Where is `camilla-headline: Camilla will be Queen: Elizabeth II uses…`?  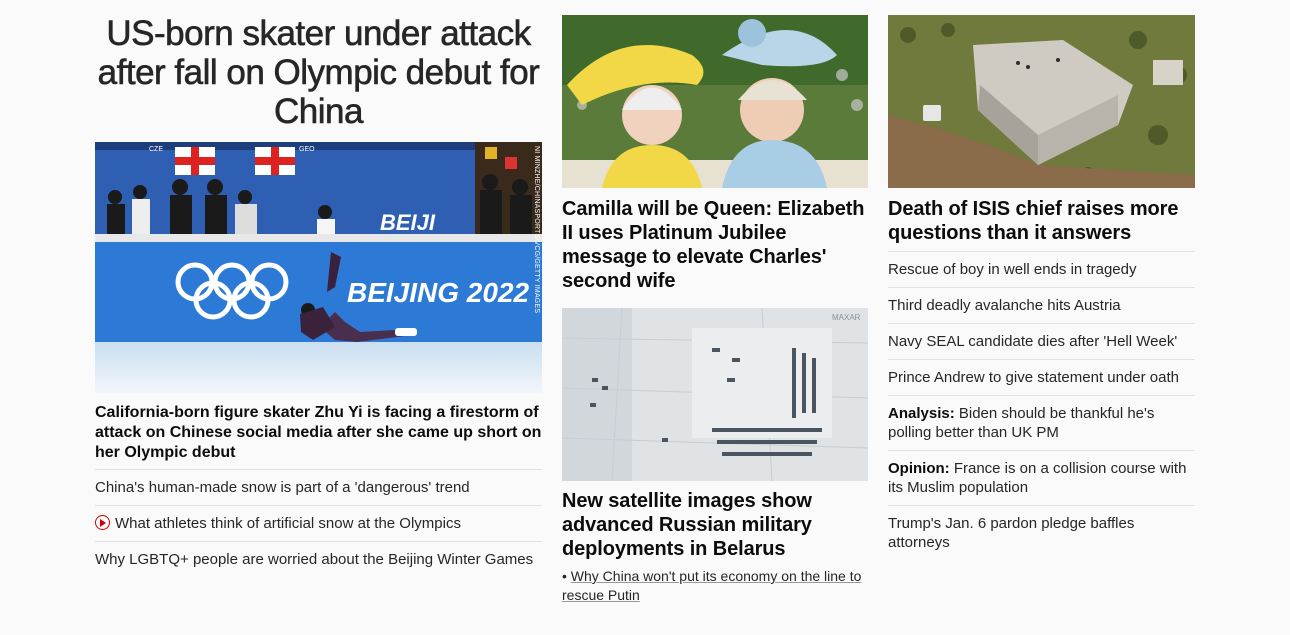 camilla-headline: Camilla will be Queen: Elizabeth II uses… is located at coordinates (715, 245).